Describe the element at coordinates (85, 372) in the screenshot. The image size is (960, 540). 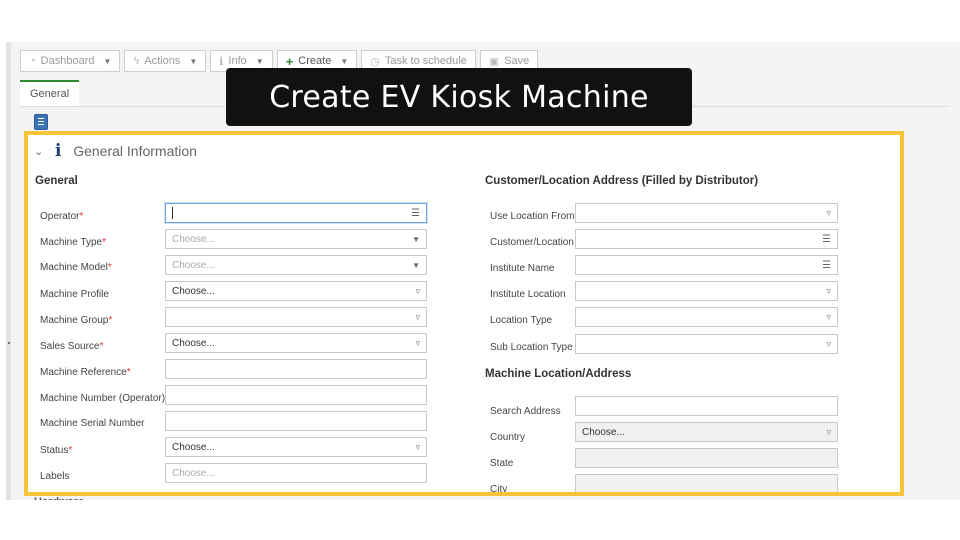
I see `machine-reference-label: Machine Reference *` at that location.